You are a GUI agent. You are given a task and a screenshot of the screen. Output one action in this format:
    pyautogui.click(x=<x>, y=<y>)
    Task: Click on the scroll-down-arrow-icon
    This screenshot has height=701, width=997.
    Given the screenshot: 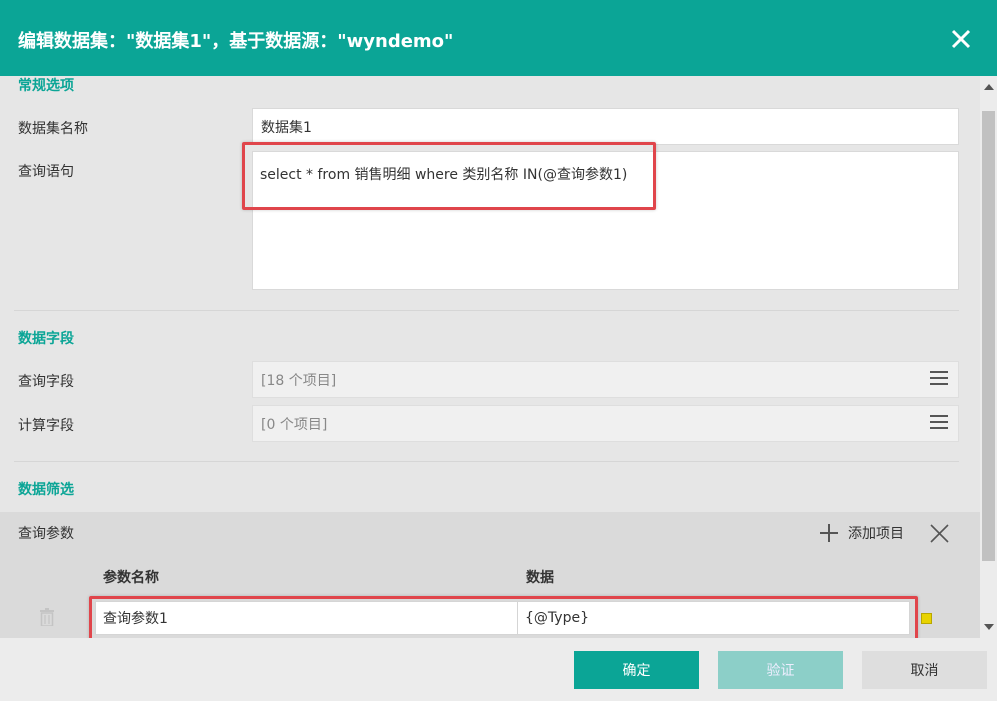 What is the action you would take?
    pyautogui.click(x=989, y=627)
    